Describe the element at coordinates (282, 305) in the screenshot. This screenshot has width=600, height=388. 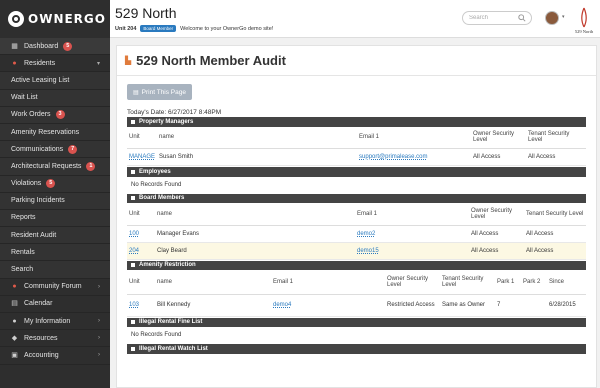
I see `email-link: demo4` at that location.